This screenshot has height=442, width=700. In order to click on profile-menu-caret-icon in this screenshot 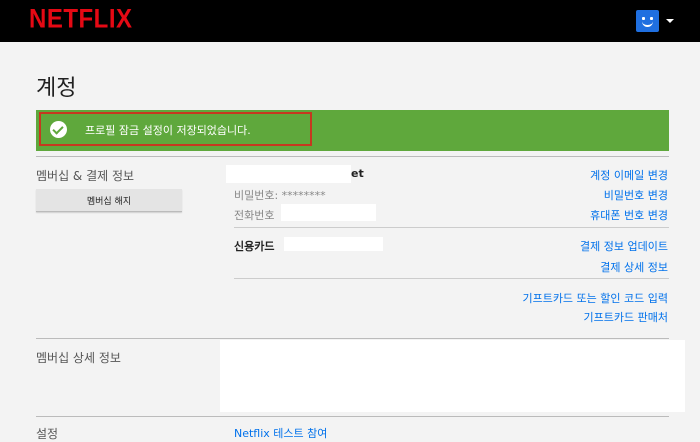, I will do `click(670, 21)`.